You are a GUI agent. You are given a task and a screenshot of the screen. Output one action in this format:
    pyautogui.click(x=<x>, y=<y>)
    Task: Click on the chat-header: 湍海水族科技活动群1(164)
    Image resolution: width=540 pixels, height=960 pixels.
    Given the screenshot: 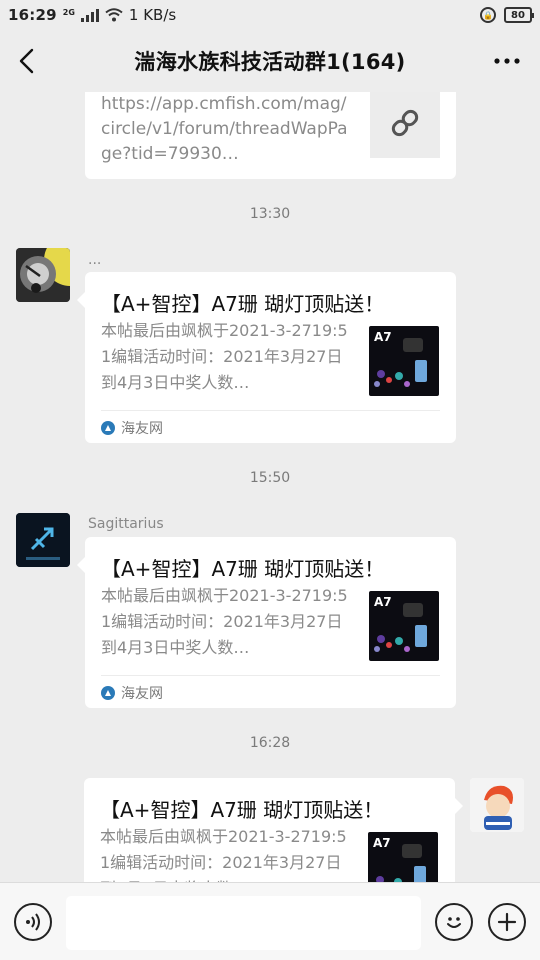 What is the action you would take?
    pyautogui.click(x=270, y=61)
    